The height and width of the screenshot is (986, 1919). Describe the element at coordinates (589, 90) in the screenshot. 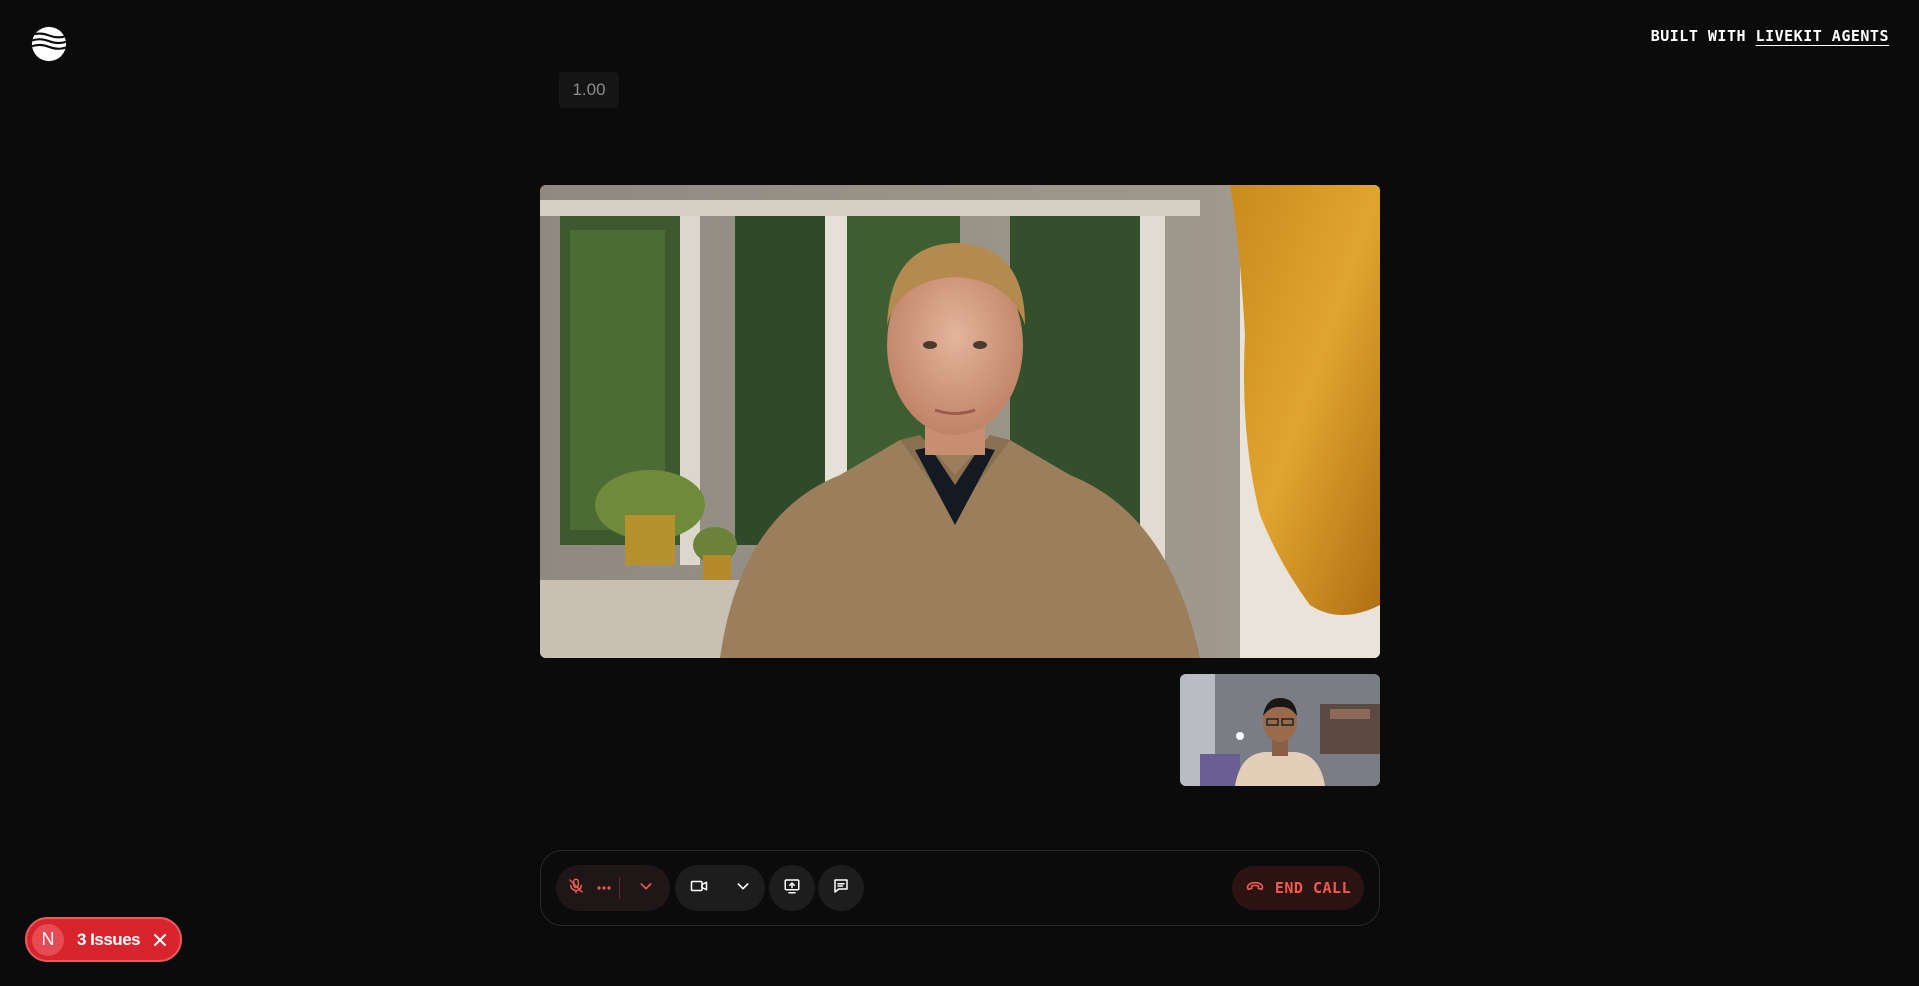

I see `rate-counter: 1.00` at that location.